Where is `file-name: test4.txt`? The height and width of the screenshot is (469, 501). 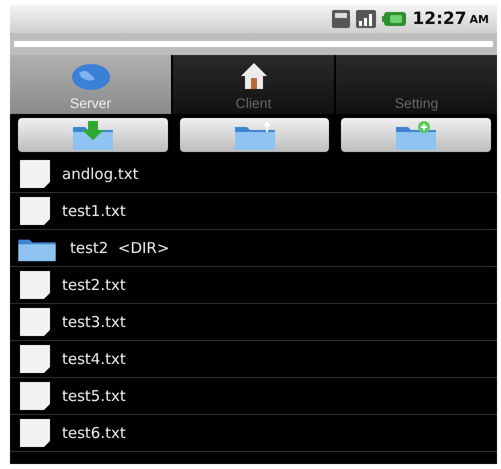
file-name: test4.txt is located at coordinates (94, 359).